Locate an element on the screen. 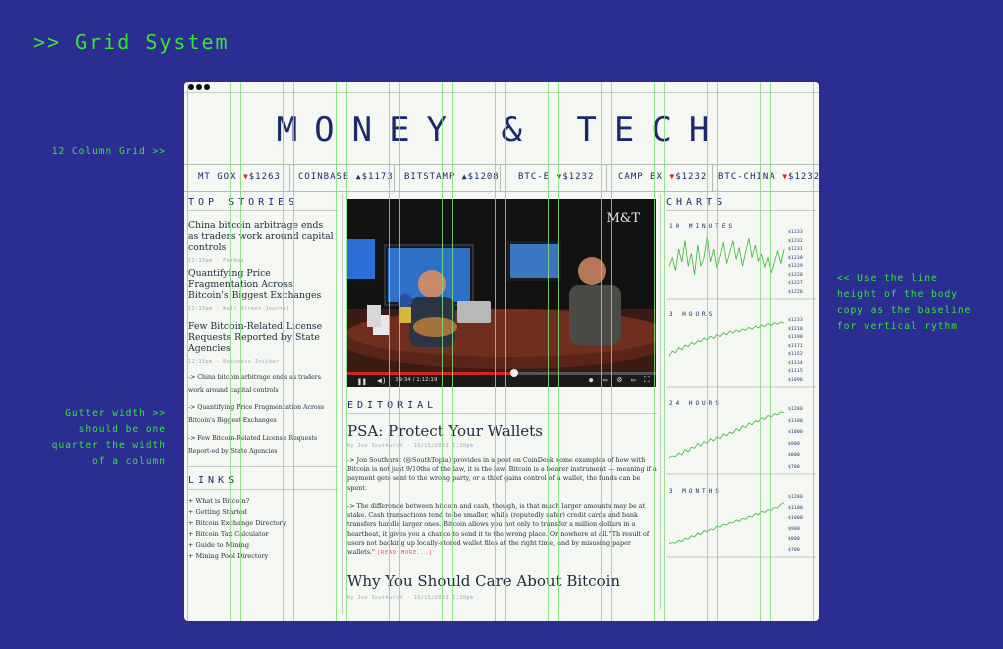 The width and height of the screenshot is (1003, 649). chart-tick-label: $1231 is located at coordinates (796, 250).